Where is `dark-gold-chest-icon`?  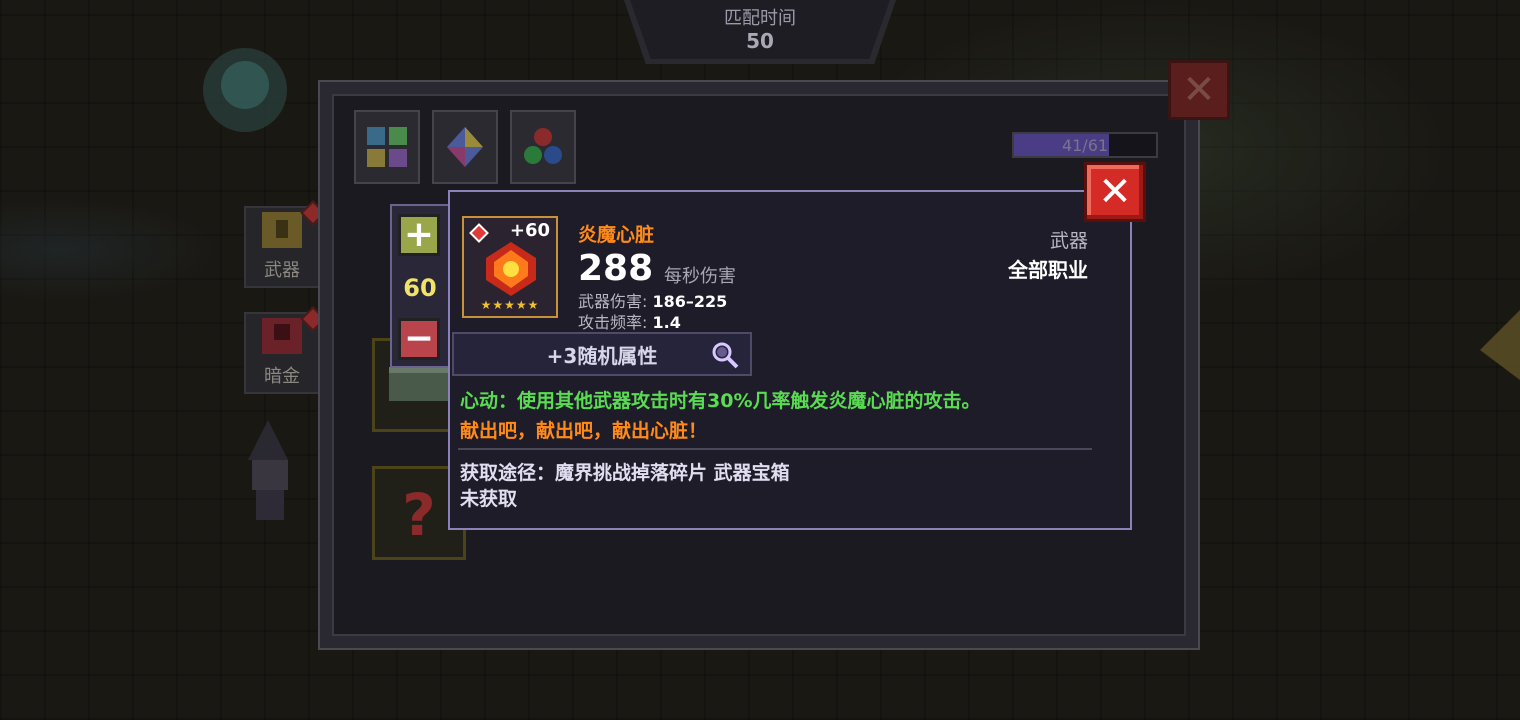
dark-gold-chest-icon is located at coordinates (282, 336).